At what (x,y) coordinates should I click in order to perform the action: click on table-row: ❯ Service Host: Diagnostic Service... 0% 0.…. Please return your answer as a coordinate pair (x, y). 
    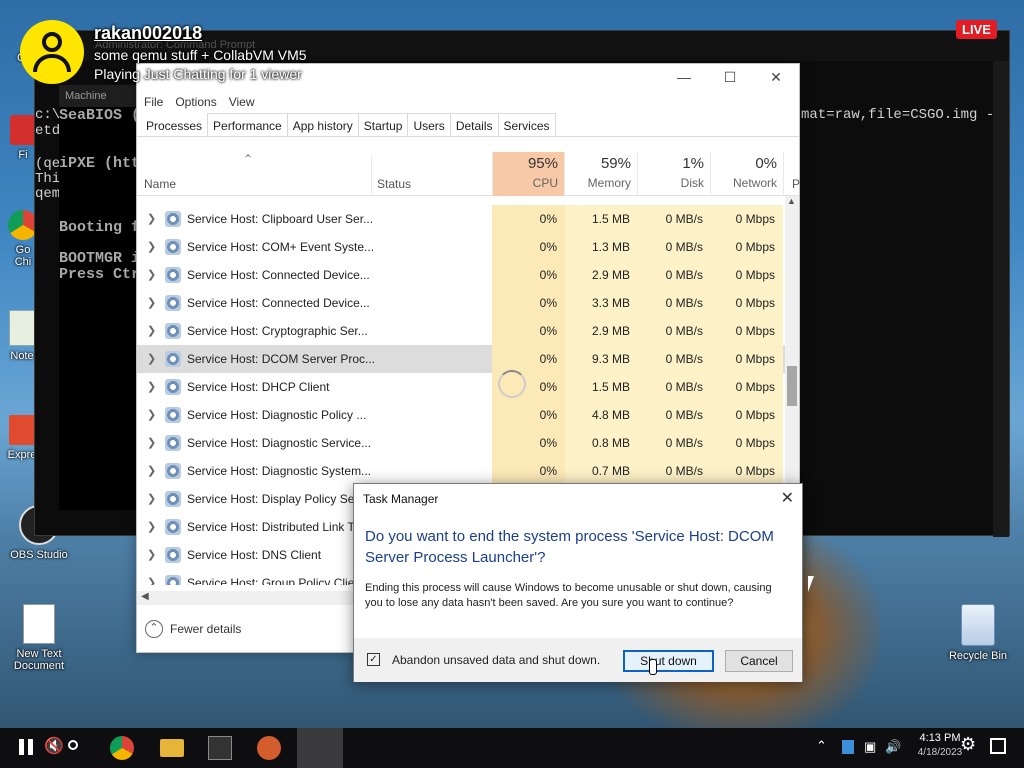
    Looking at the image, I should click on (462, 443).